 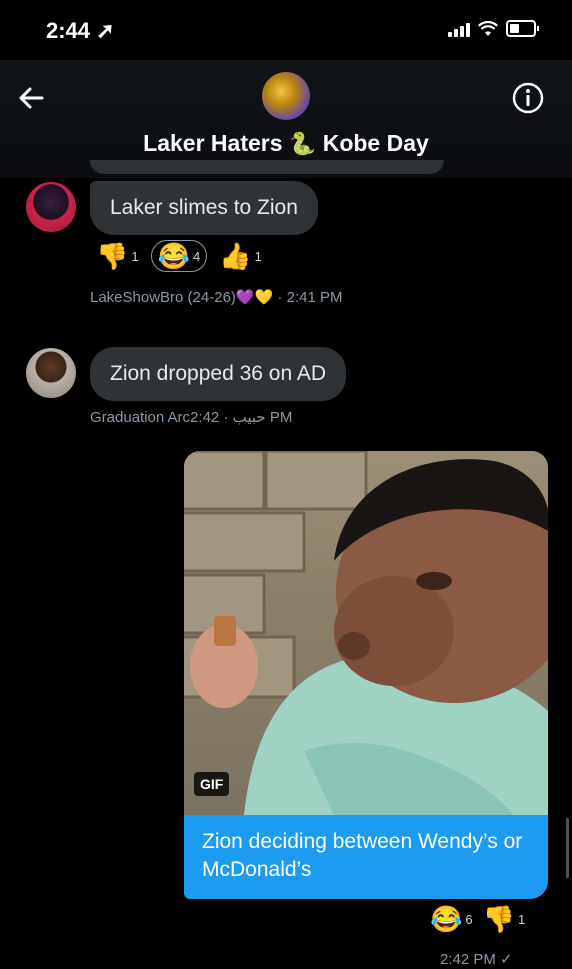 I want to click on signal-icon, so click(x=459, y=29).